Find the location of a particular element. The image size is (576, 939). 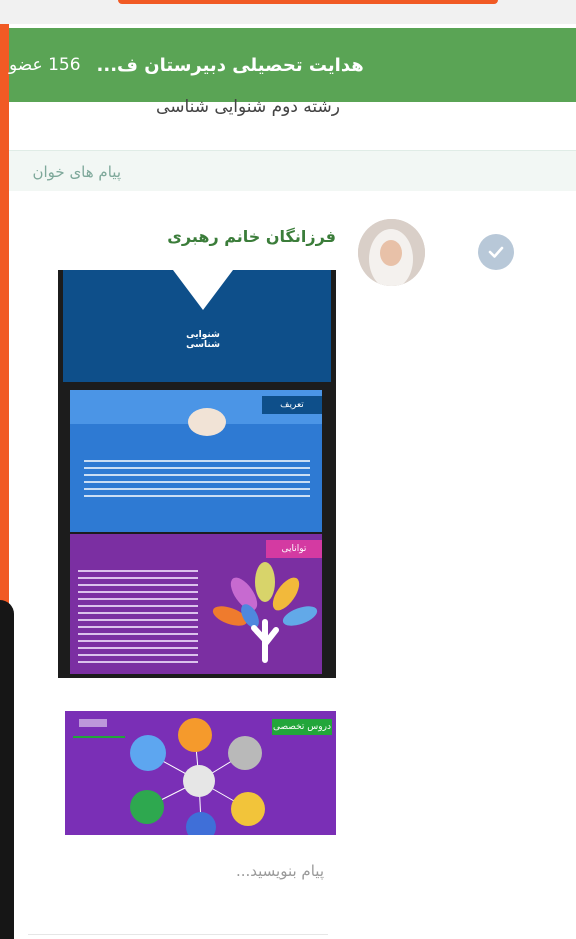

ability-label: توانایی is located at coordinates (294, 549).